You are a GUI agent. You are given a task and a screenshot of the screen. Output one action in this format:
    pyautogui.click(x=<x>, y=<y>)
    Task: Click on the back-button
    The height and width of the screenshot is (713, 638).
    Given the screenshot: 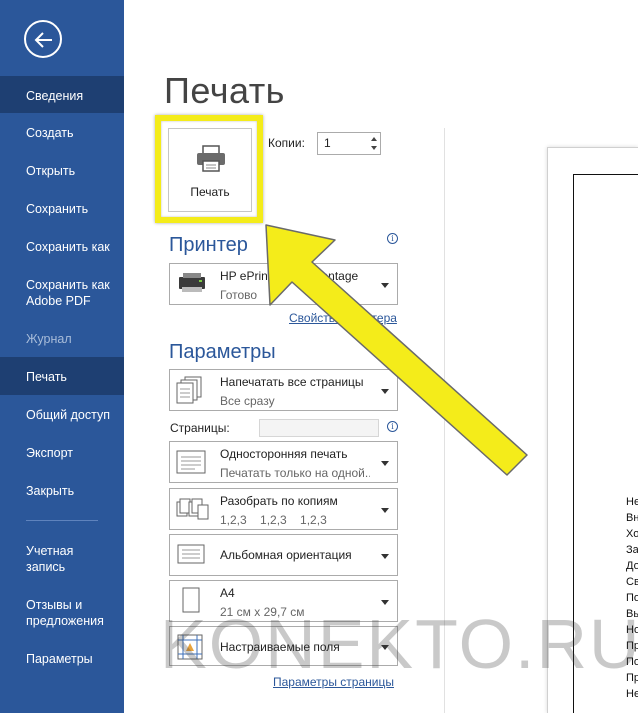 What is the action you would take?
    pyautogui.click(x=43, y=39)
    